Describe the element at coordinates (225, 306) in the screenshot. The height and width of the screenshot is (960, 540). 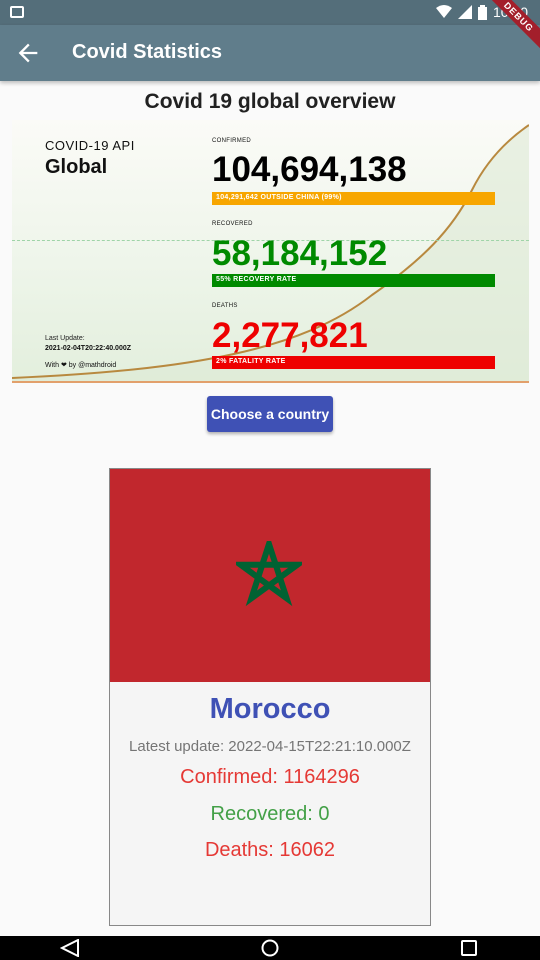
I see `deaths-label: DEATHS` at that location.